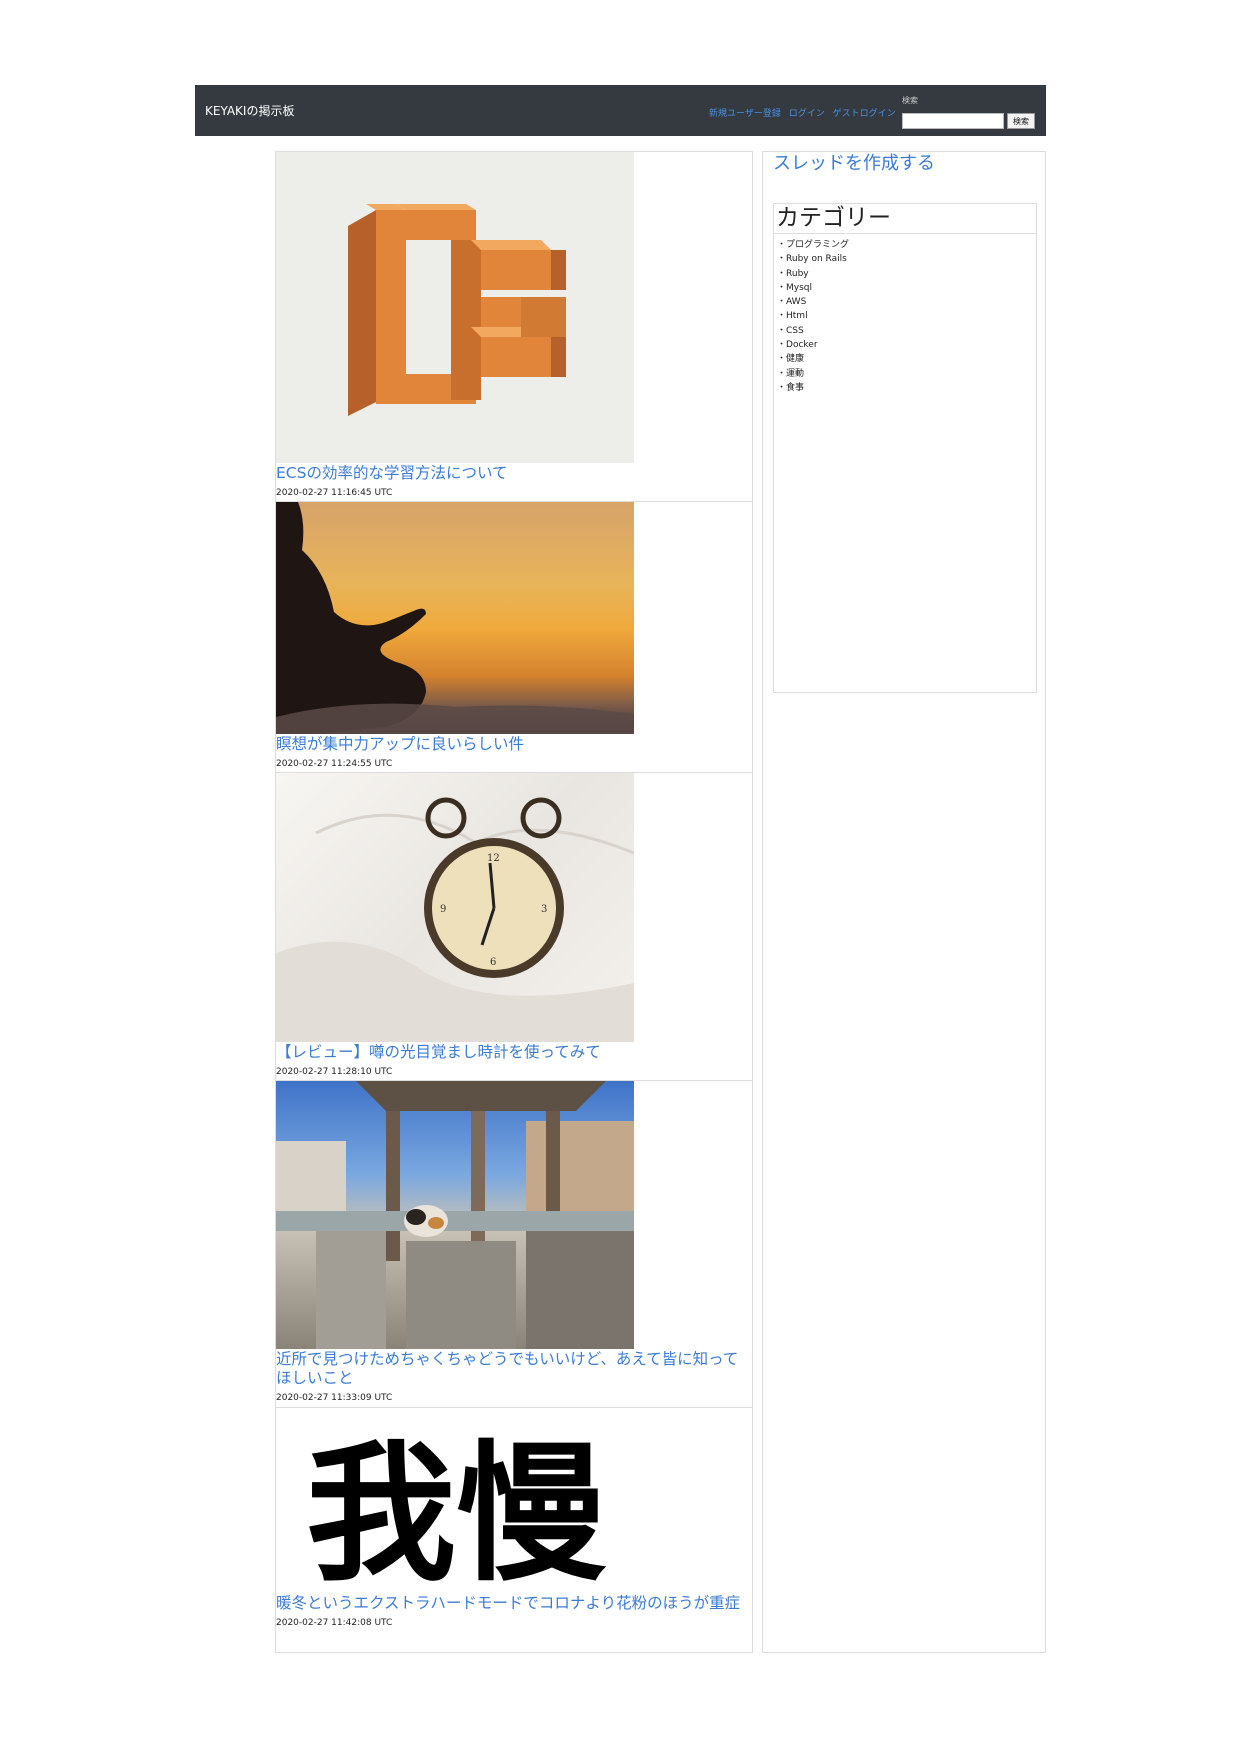  What do you see at coordinates (514, 1052) in the screenshot?
I see `post-title: 【レビュー】噂の光目覚まし時計を使ってみて` at bounding box center [514, 1052].